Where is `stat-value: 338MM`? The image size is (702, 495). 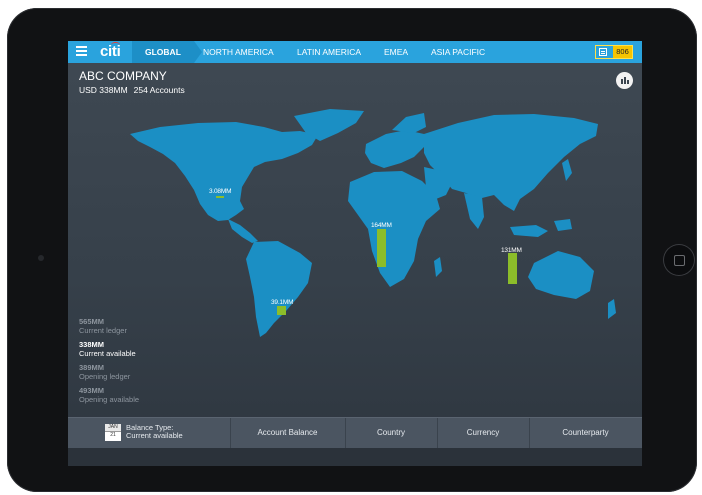 stat-value: 338MM is located at coordinates (92, 344).